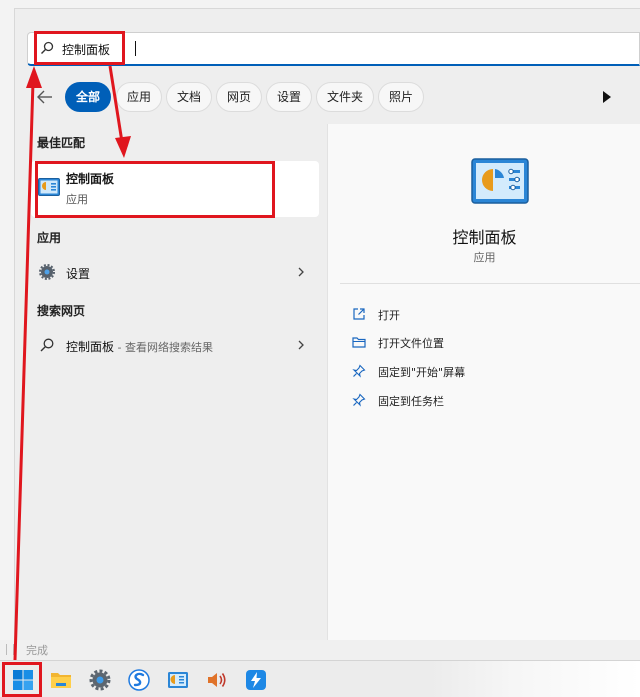 The width and height of the screenshot is (640, 697). I want to click on details-app-name: 控制面板, so click(484, 237).